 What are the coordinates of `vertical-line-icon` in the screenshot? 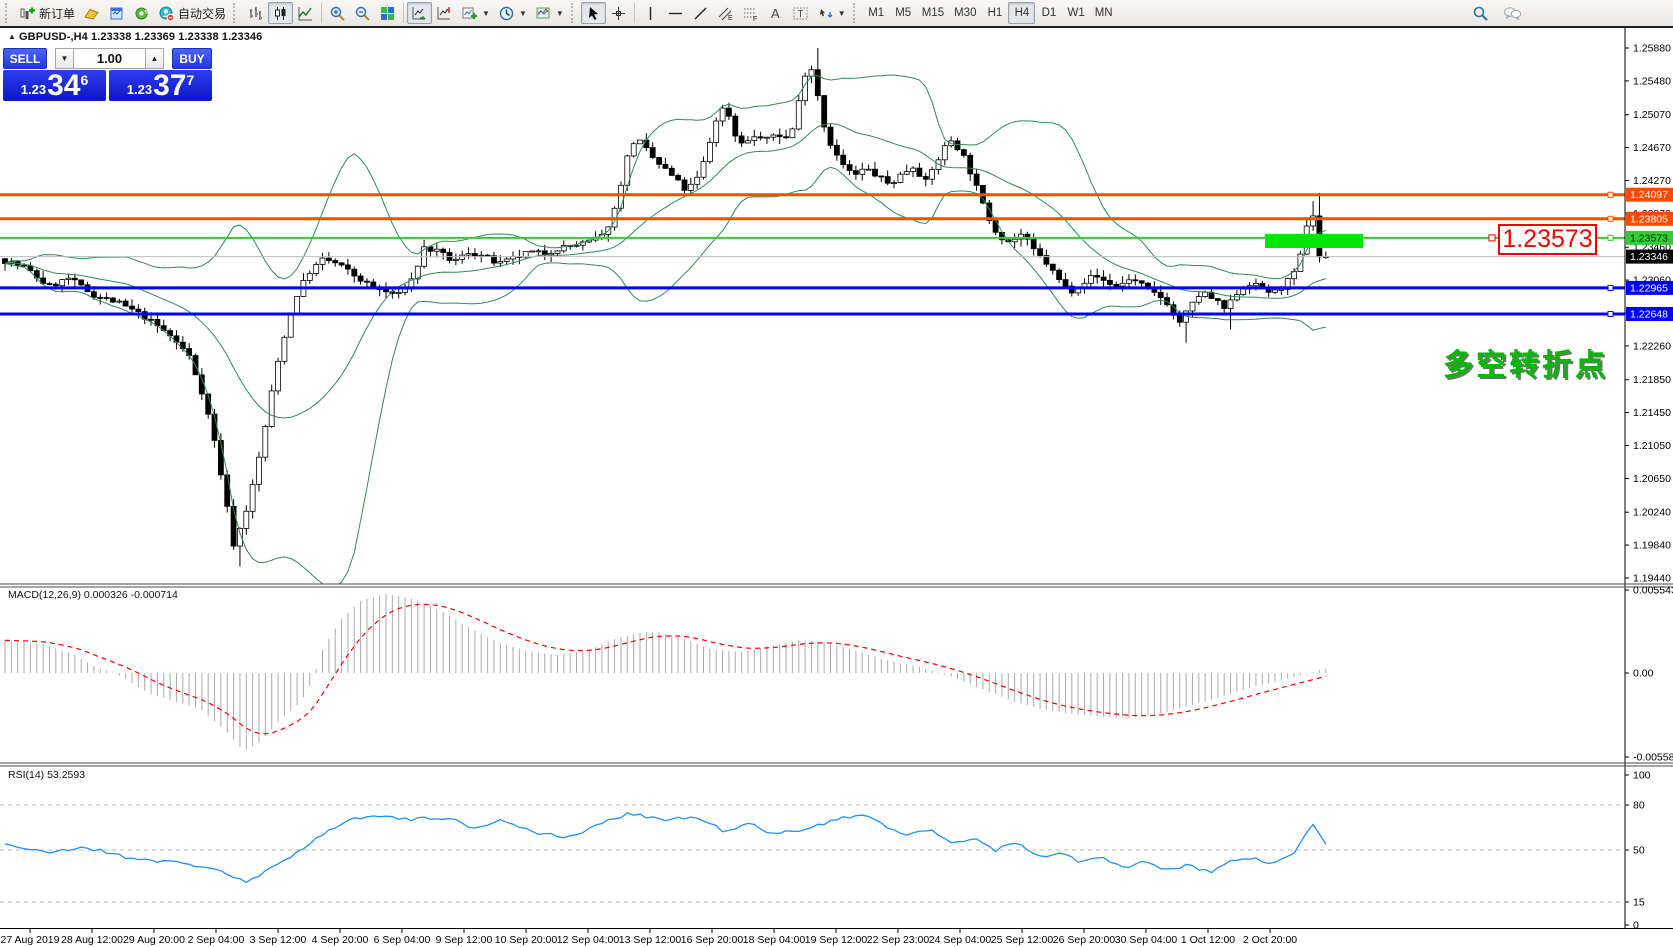 It's located at (650, 13).